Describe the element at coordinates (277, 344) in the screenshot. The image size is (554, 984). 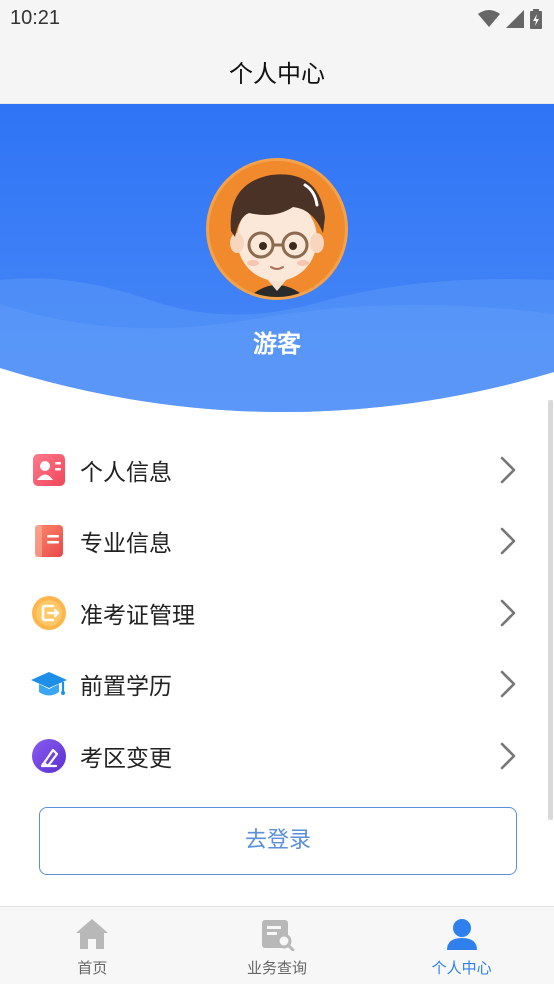
I see `username: 游客` at that location.